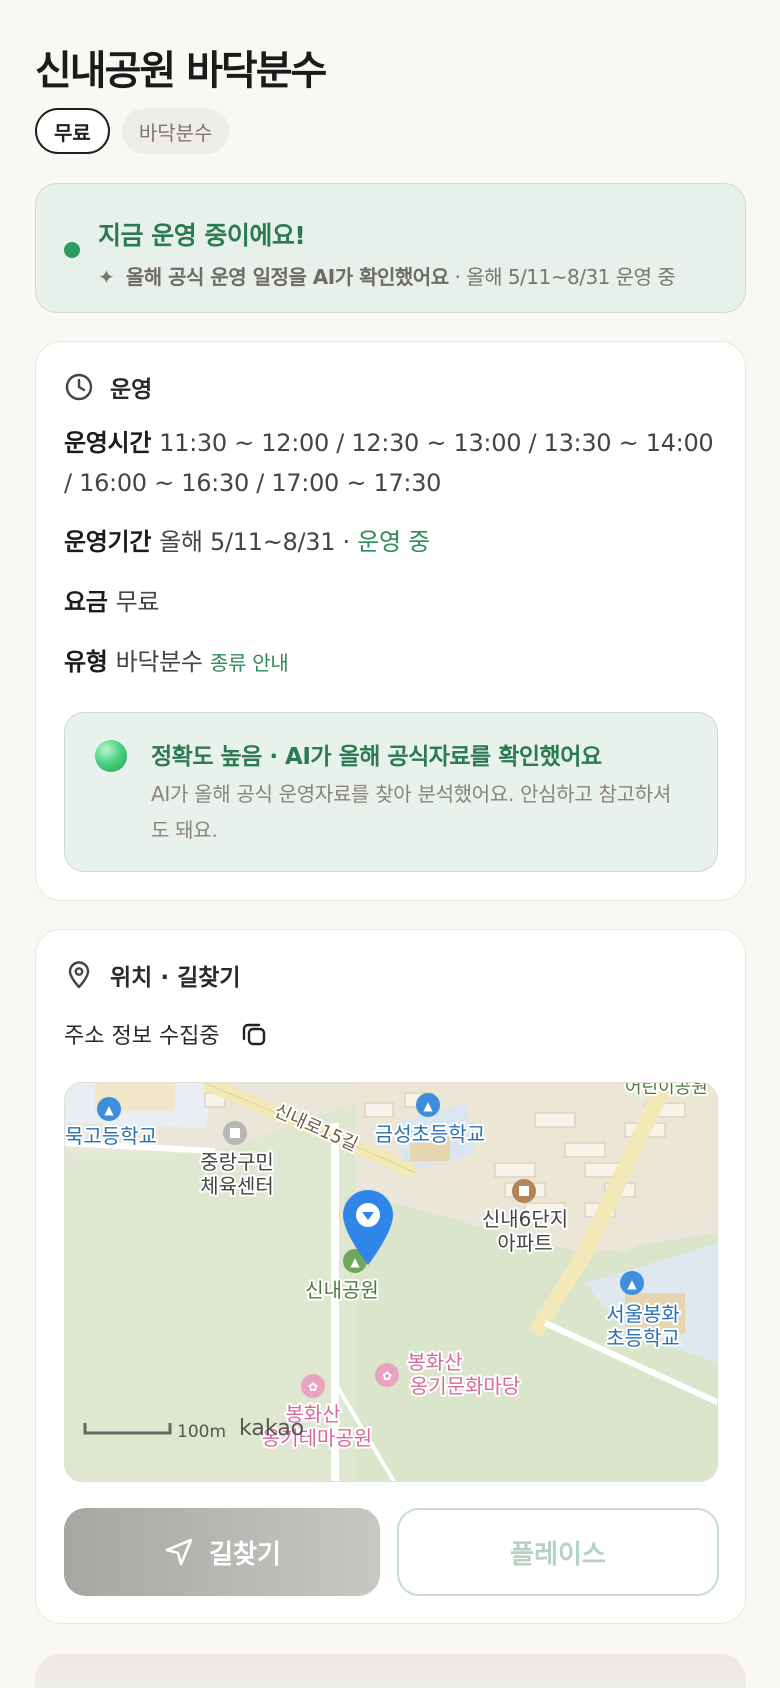 The image size is (780, 1688). What do you see at coordinates (258, 542) in the screenshot?
I see `period-value: 올해 5/11~8/31 ·` at bounding box center [258, 542].